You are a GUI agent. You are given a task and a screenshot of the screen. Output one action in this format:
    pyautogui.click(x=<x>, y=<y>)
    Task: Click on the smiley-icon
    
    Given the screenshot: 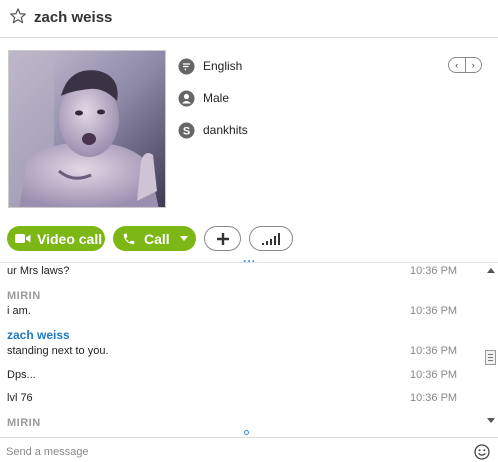 What is the action you would take?
    pyautogui.click(x=482, y=452)
    